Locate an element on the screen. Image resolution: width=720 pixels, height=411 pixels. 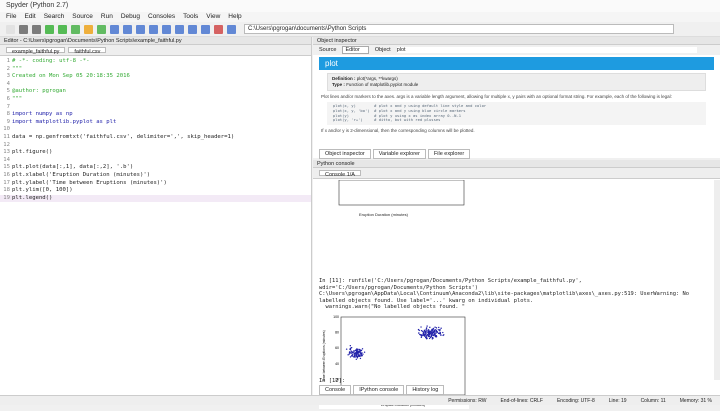
source-label: Source is located at coordinates (328, 50).